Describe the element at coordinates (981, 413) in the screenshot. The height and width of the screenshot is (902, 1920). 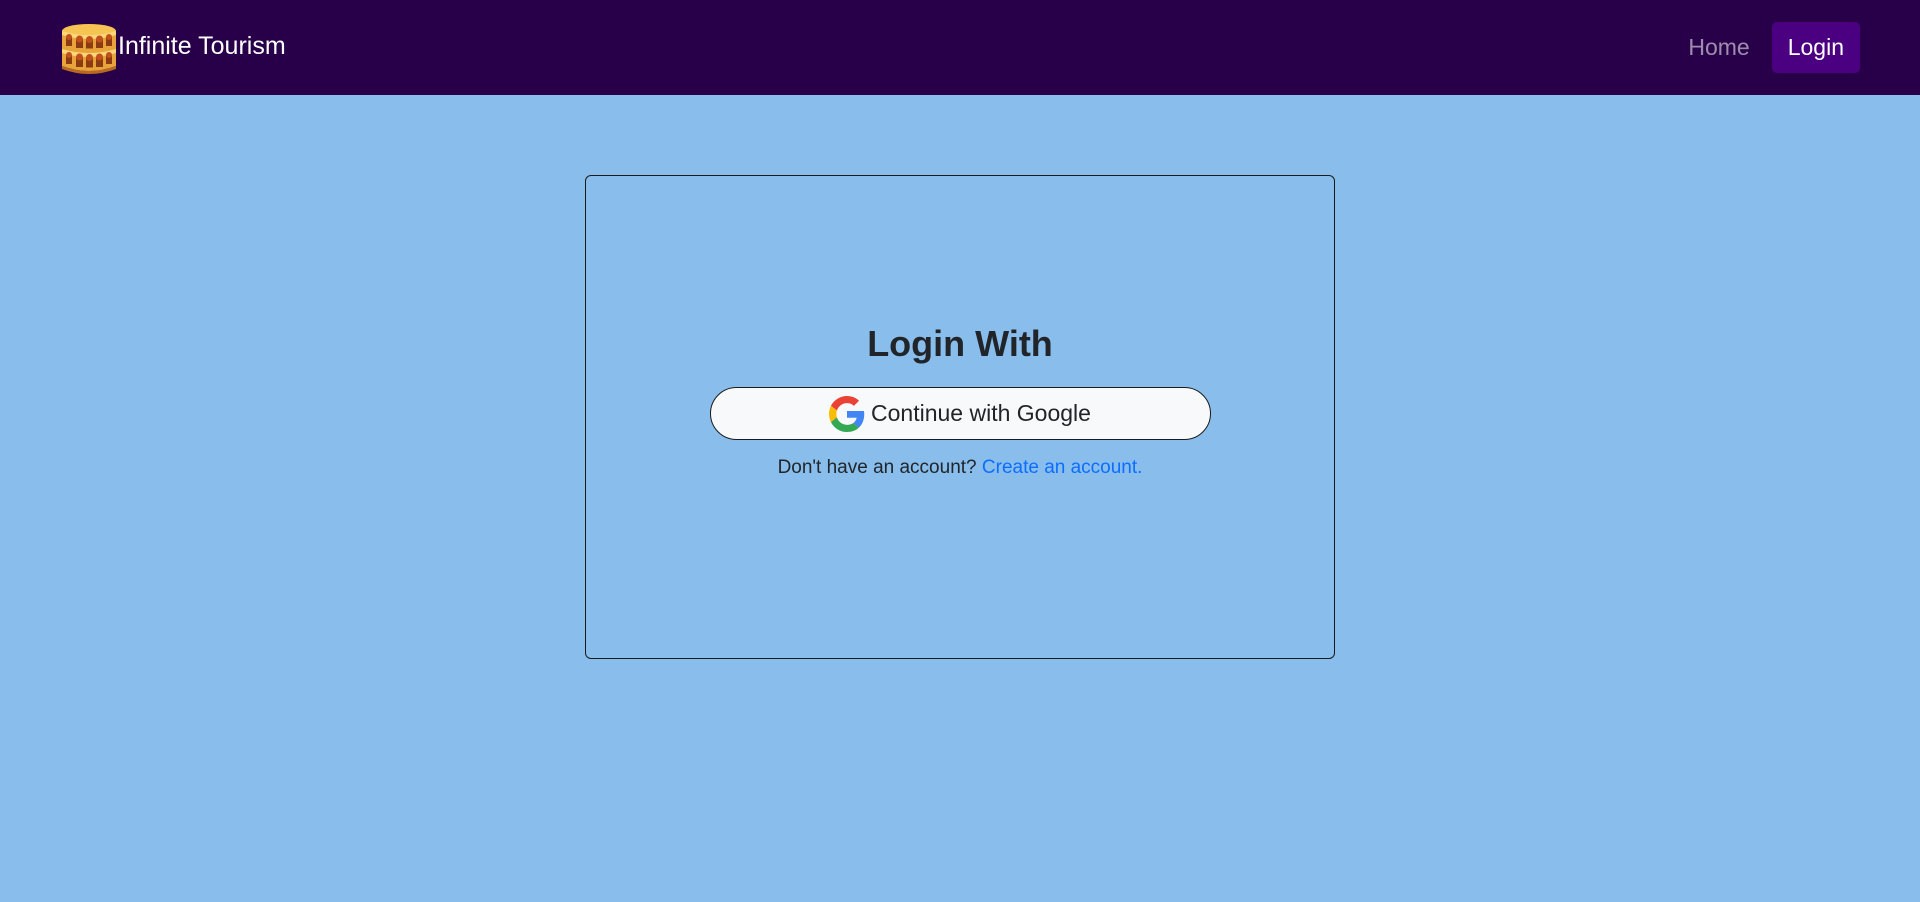
I see `google-button-label: Continue with Google` at that location.